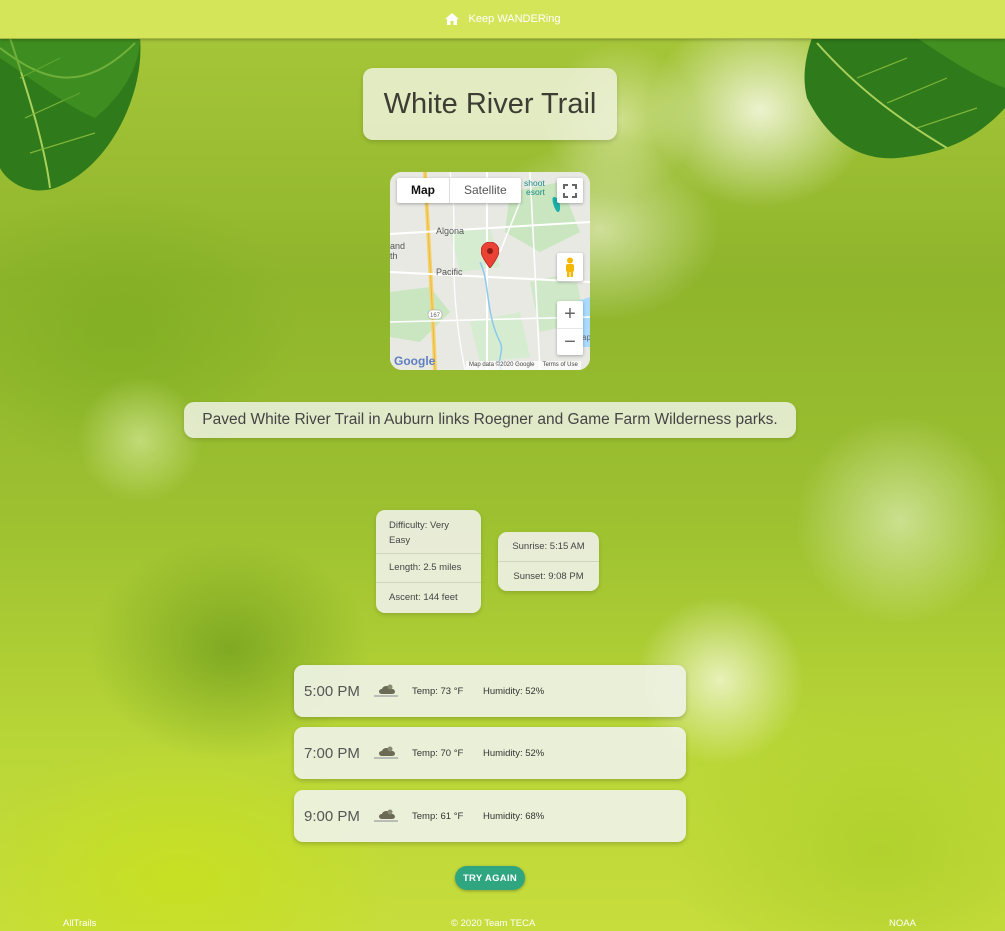  What do you see at coordinates (70, 114) in the screenshot?
I see `leaf-top-left-image` at bounding box center [70, 114].